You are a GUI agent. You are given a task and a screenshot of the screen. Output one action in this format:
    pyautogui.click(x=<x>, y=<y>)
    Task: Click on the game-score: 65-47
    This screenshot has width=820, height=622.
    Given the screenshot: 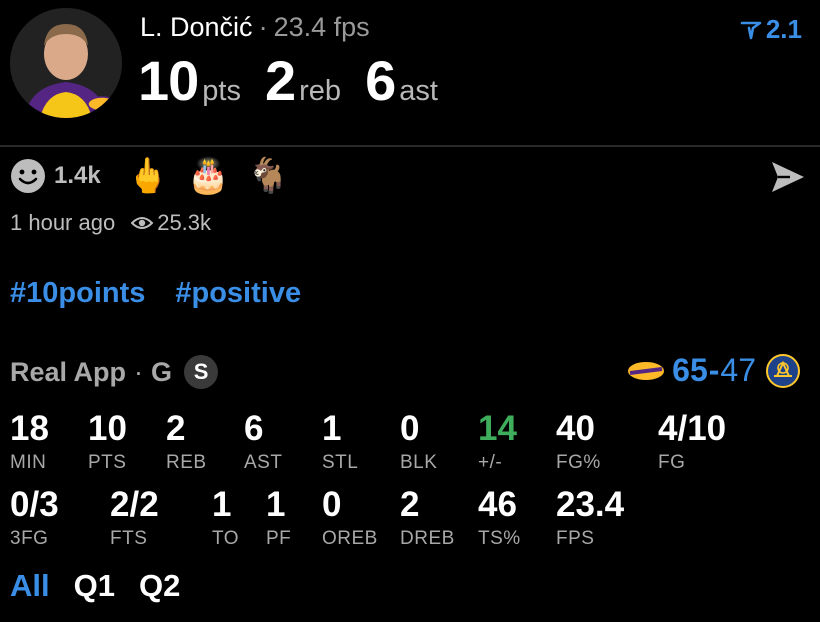 What is the action you would take?
    pyautogui.click(x=713, y=370)
    